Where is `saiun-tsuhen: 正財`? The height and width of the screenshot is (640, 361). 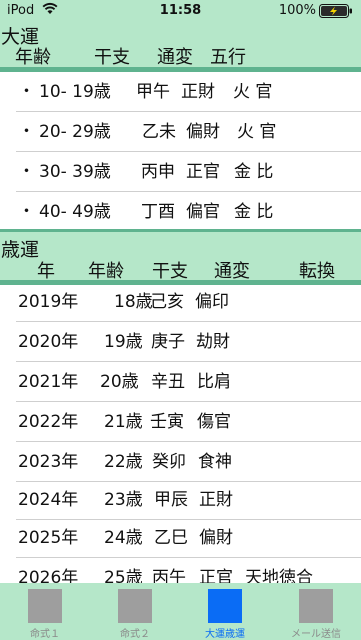
saiun-tsuhen: 正財 is located at coordinates (216, 500).